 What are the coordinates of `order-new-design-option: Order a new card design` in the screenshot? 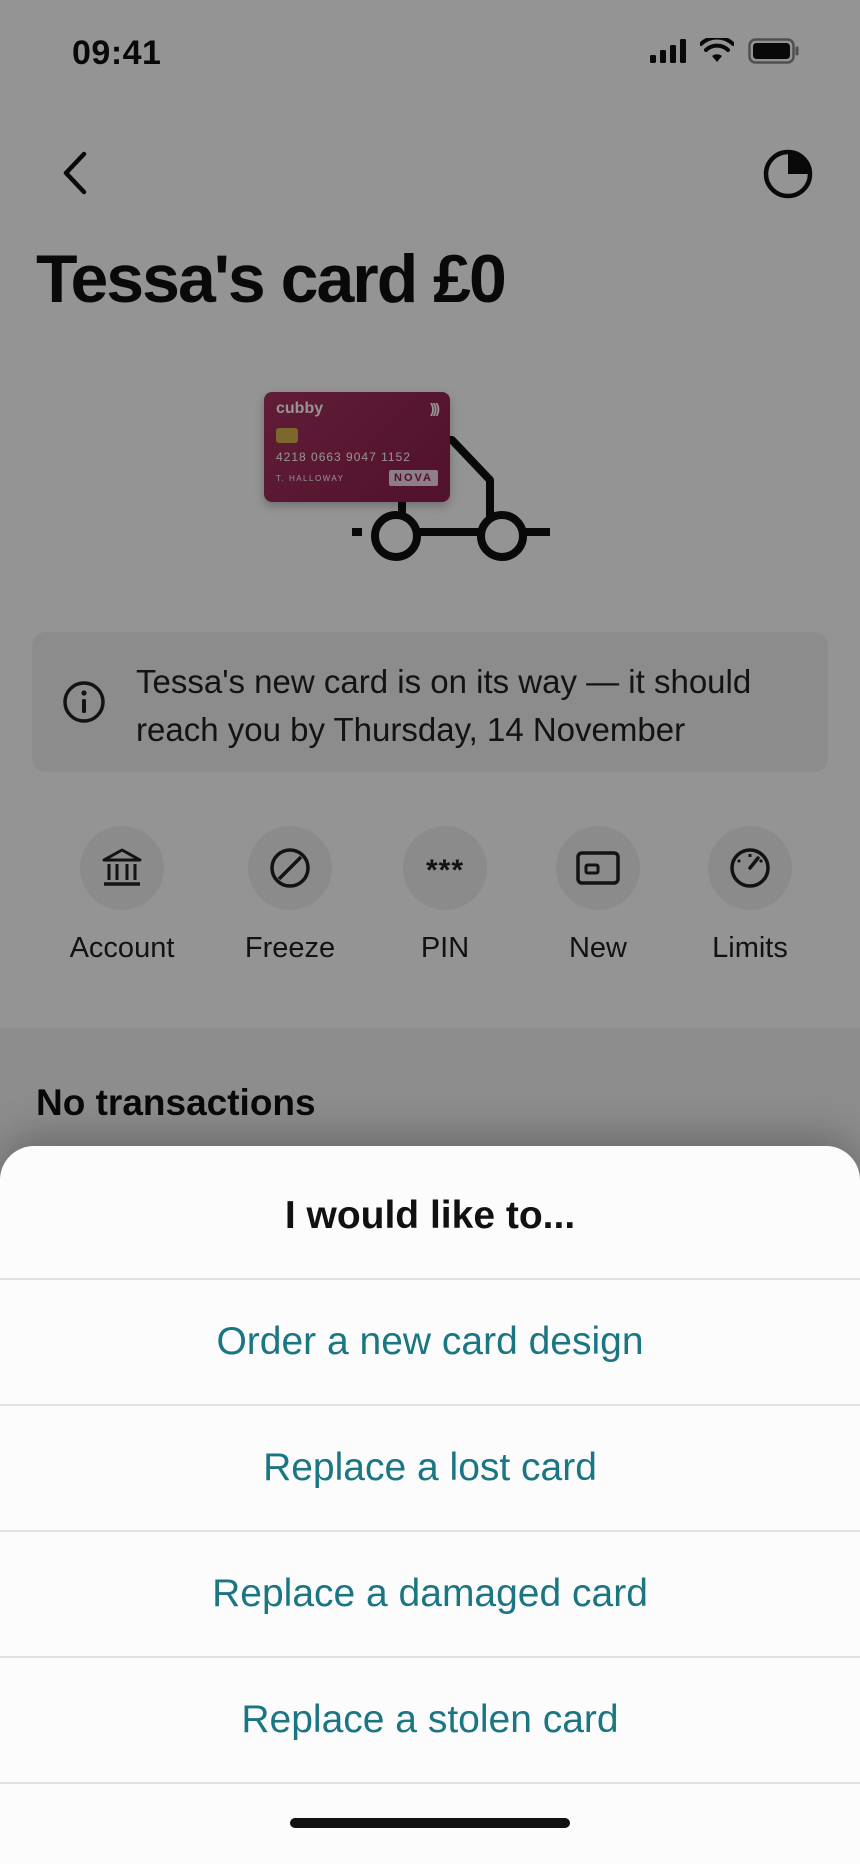 It's located at (430, 1341).